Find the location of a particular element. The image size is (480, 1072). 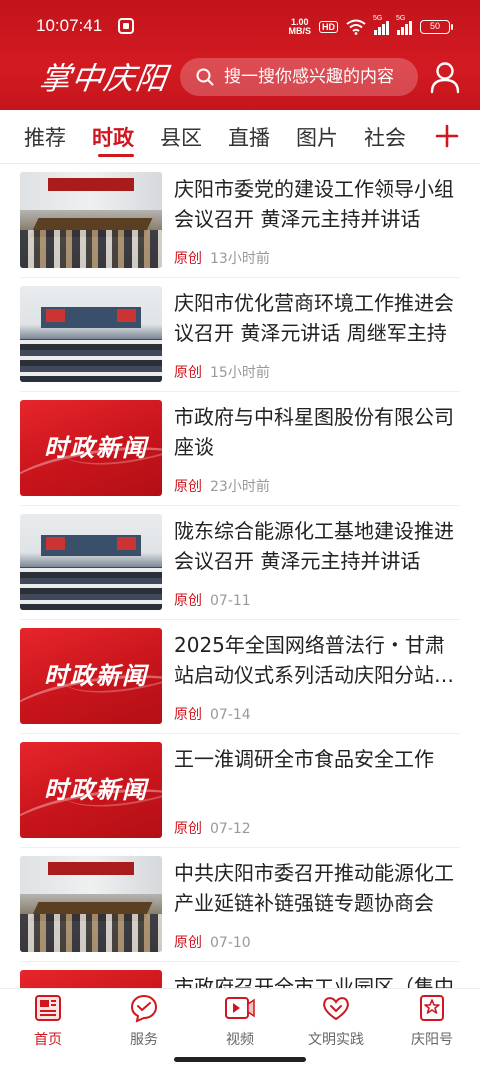

news-meta: 原创 07-11 is located at coordinates (212, 600).